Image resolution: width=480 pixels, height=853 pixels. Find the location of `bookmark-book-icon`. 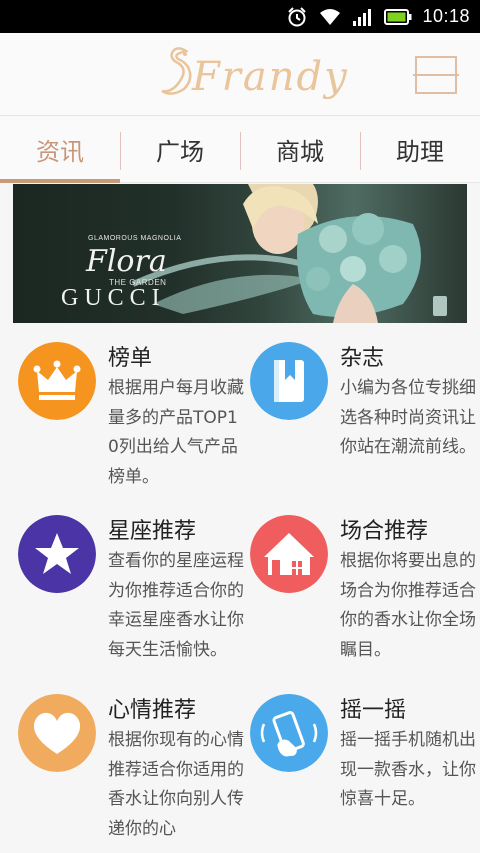

bookmark-book-icon is located at coordinates (289, 381).